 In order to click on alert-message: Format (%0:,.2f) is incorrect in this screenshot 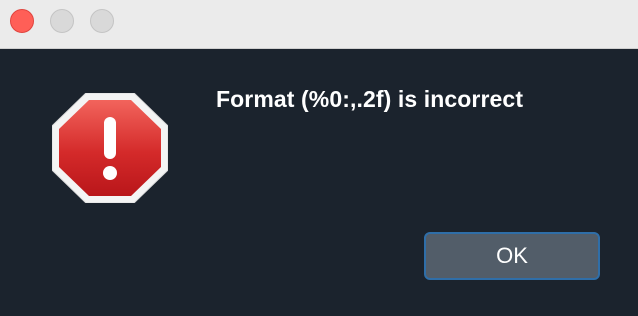, I will do `click(370, 99)`.